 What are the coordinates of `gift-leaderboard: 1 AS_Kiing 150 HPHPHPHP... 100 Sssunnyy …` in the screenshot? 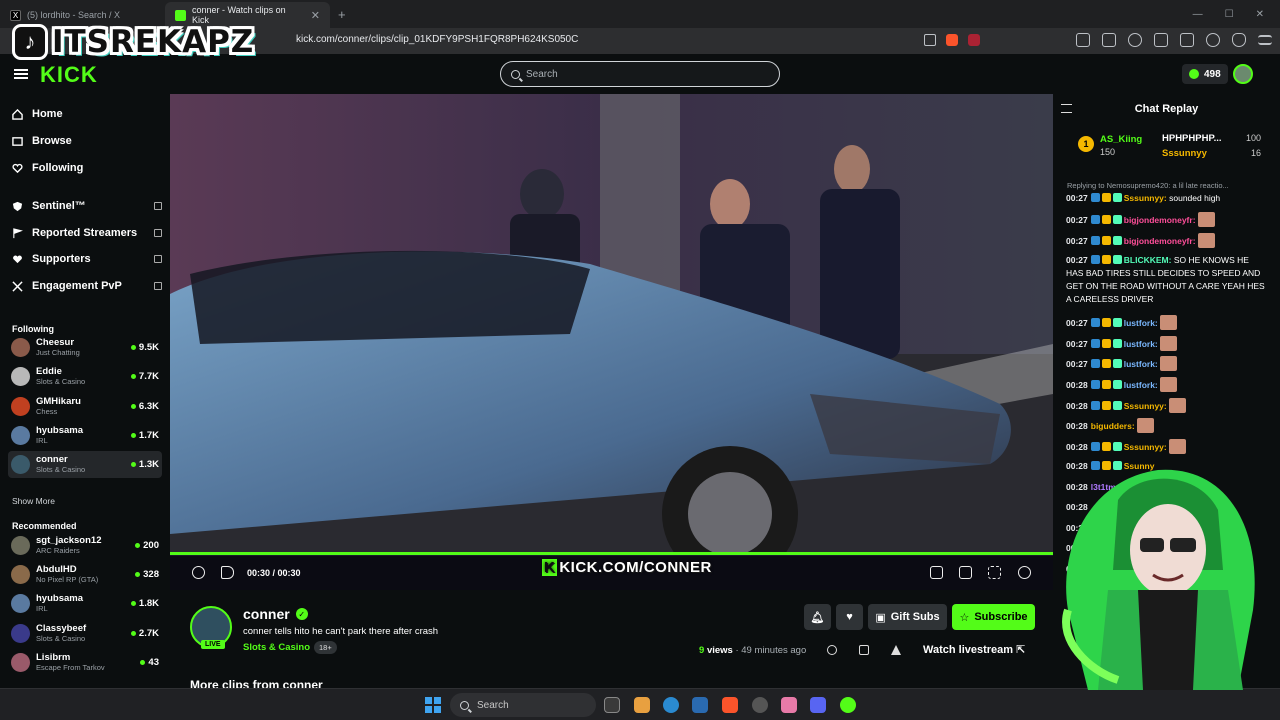 It's located at (1166, 148).